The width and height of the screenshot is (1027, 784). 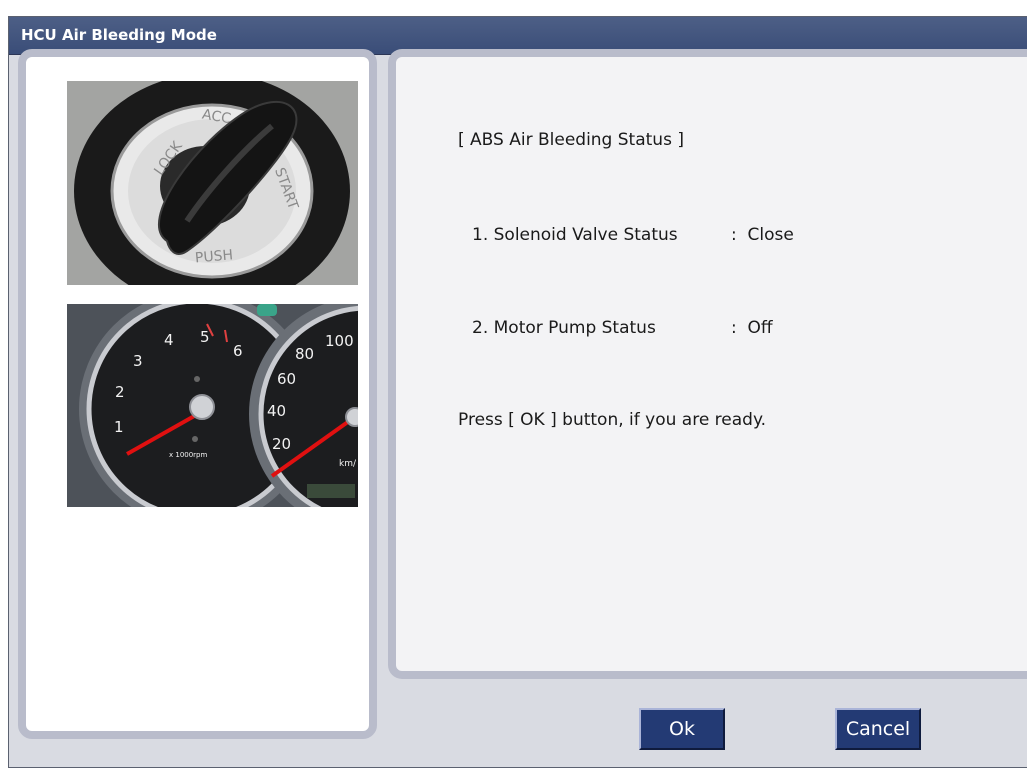 What do you see at coordinates (286, 379) in the screenshot?
I see `speed-tick-60: 60` at bounding box center [286, 379].